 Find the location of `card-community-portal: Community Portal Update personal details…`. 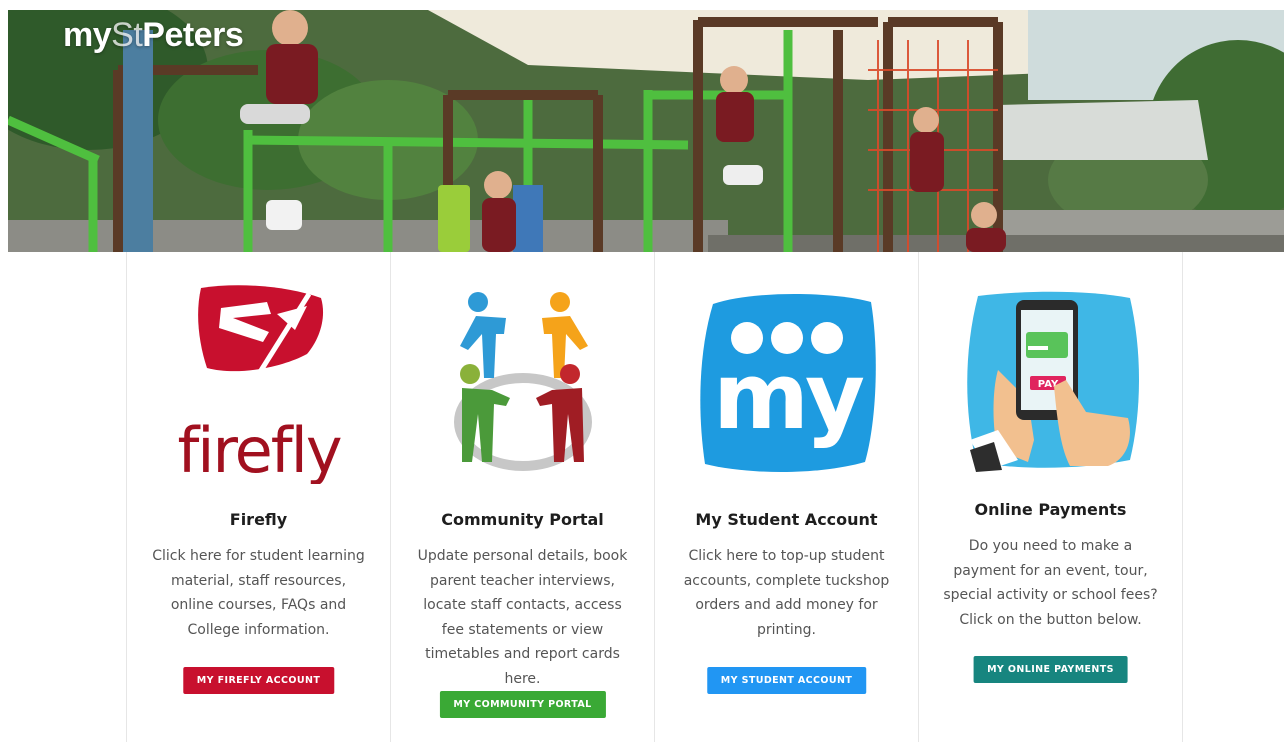

card-community-portal: Community Portal Update personal details… is located at coordinates (522, 497).